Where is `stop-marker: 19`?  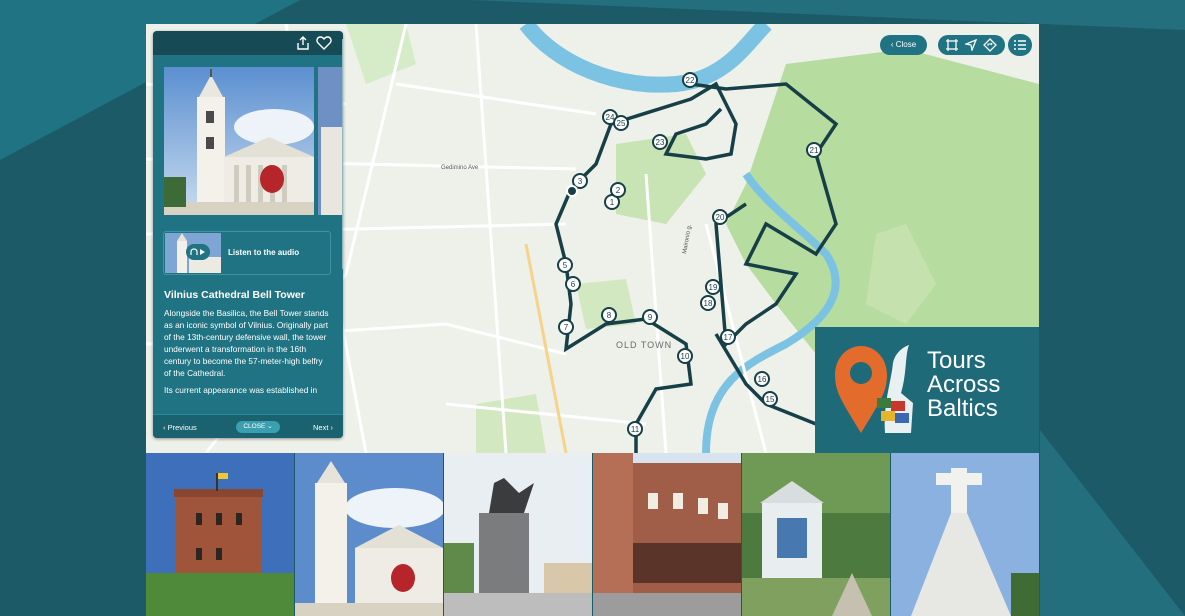
stop-marker: 19 is located at coordinates (713, 287).